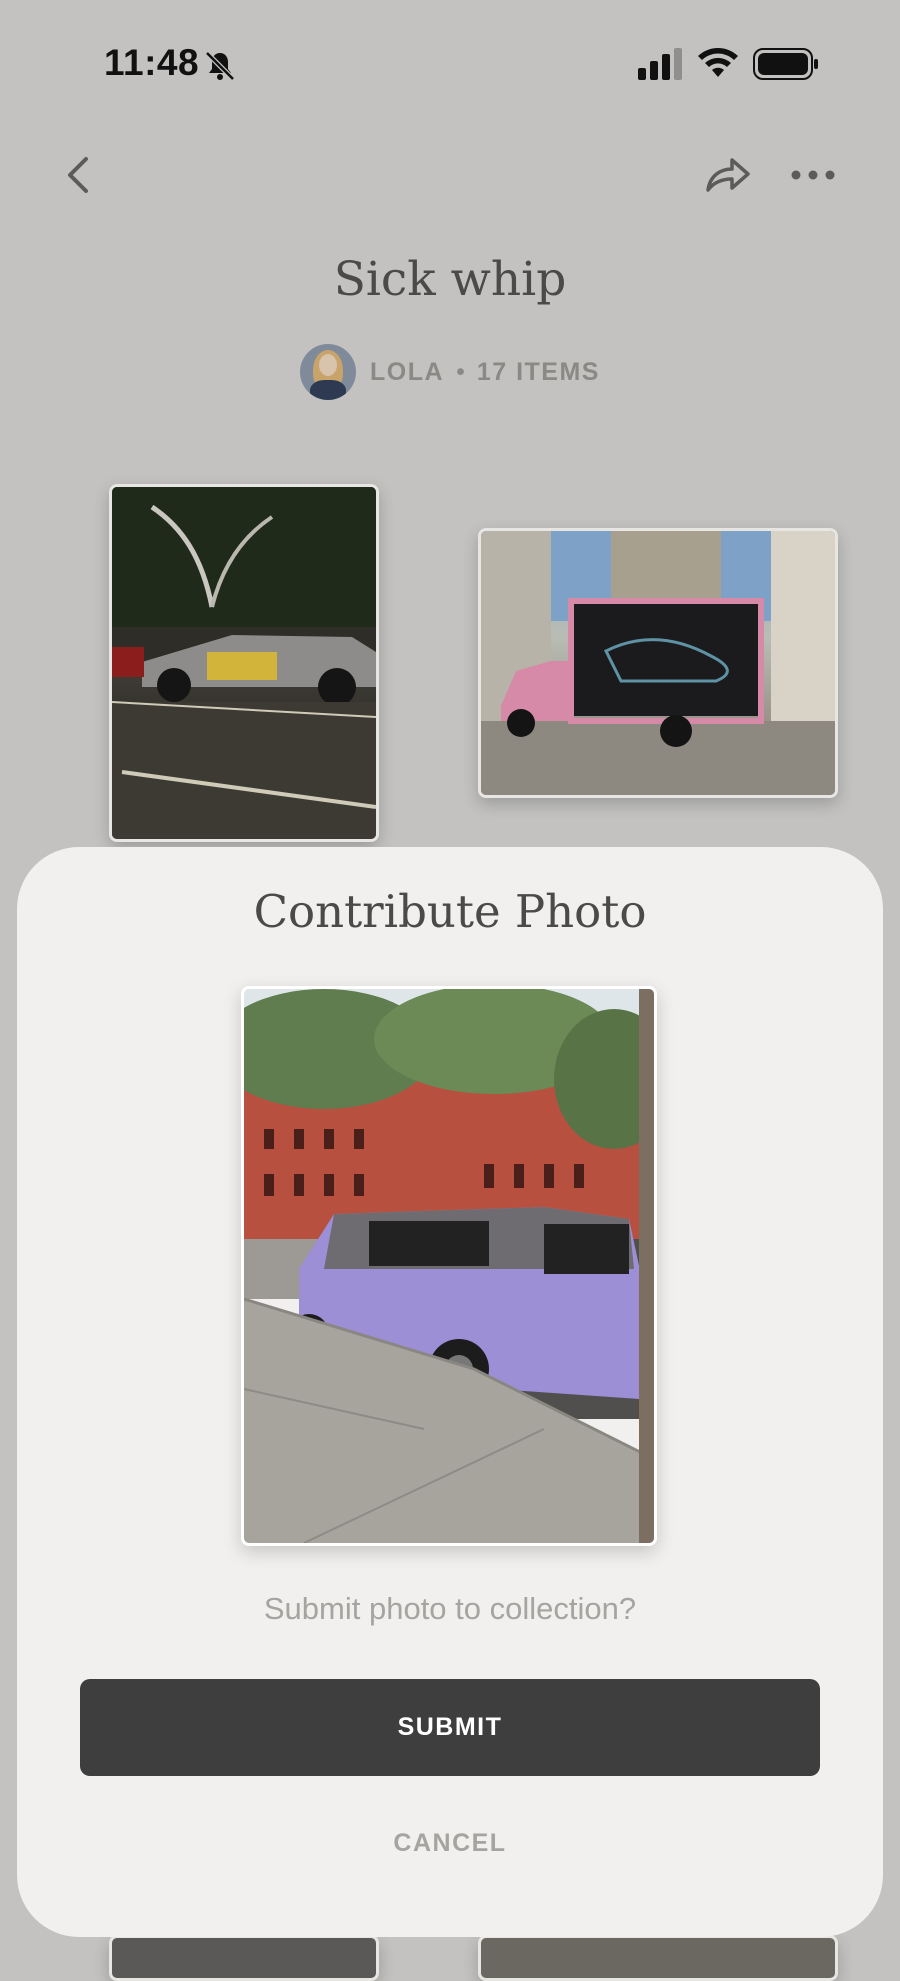 This screenshot has height=1981, width=900. Describe the element at coordinates (785, 64) in the screenshot. I see `battery-icon` at that location.